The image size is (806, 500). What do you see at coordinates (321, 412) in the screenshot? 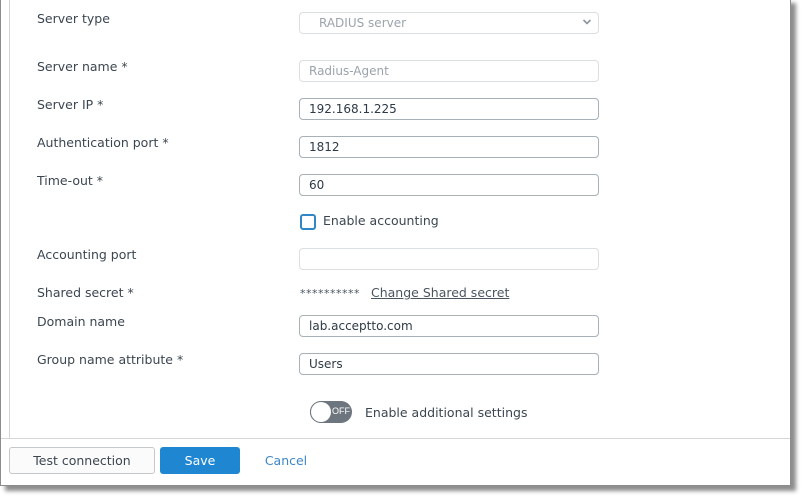
I see `toggle-knob` at bounding box center [321, 412].